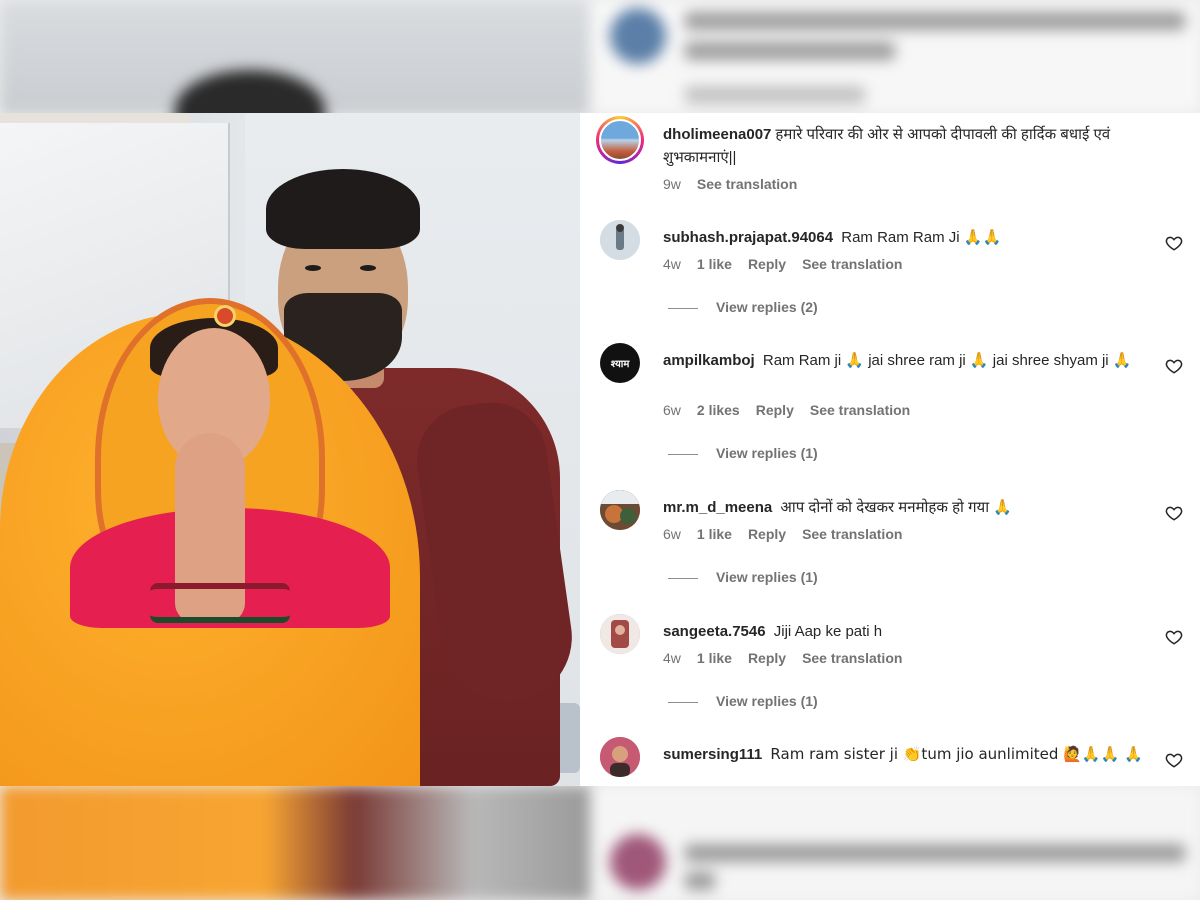  Describe the element at coordinates (982, 237) in the screenshot. I see `comment-emoji: 🙏🙏` at that location.